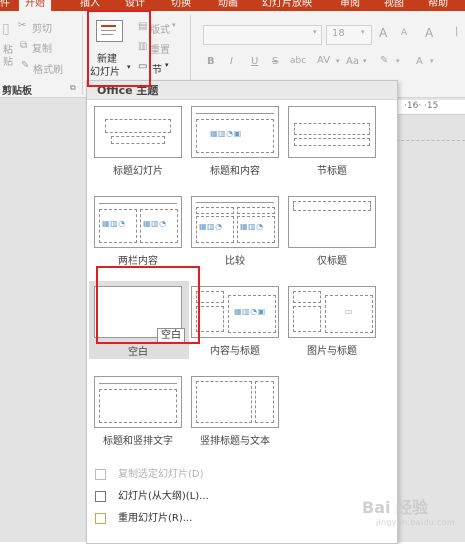 The image size is (465, 544). I want to click on font-size-combo: 18 ▾, so click(349, 35).